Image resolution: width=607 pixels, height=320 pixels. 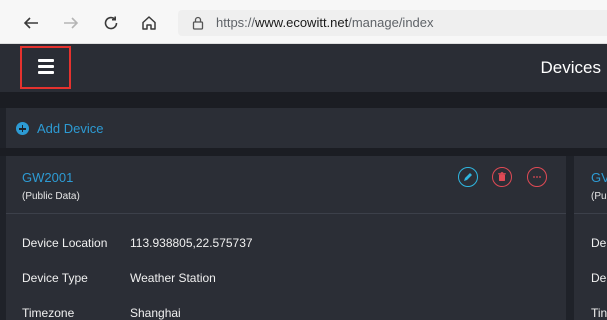 What do you see at coordinates (31, 23) in the screenshot?
I see `back-arrow-icon` at bounding box center [31, 23].